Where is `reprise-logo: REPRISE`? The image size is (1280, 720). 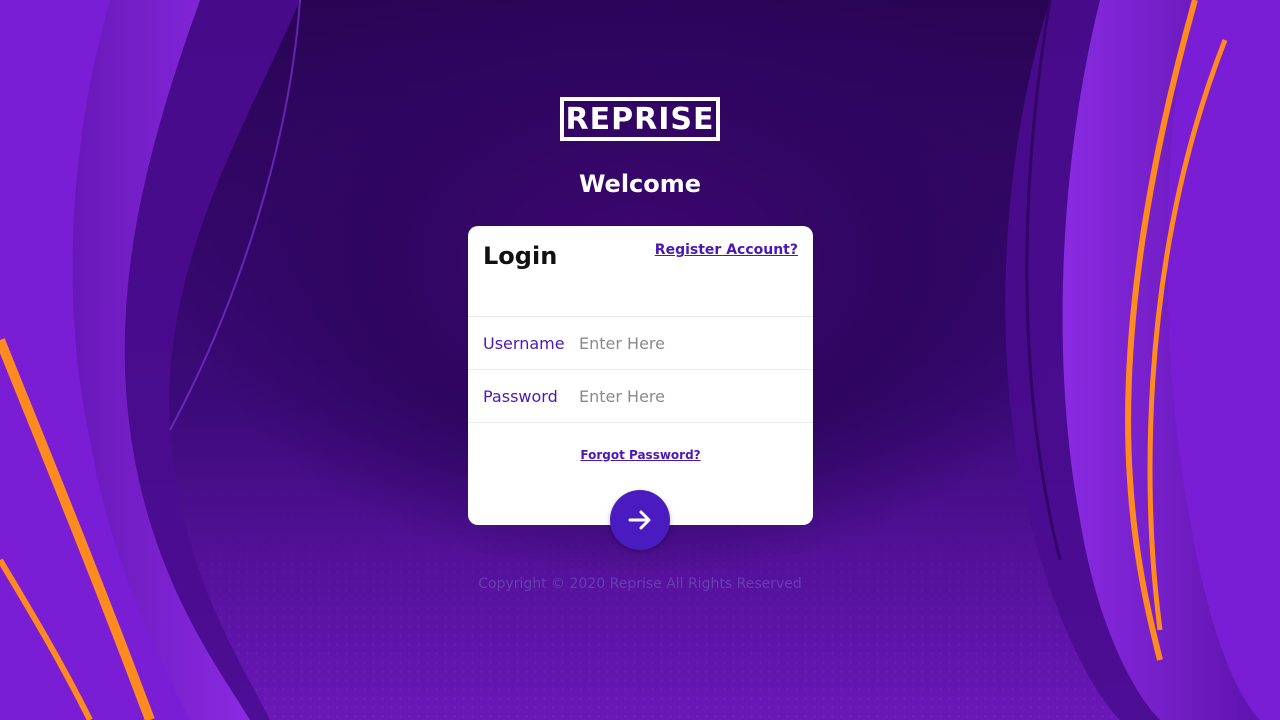
reprise-logo: REPRISE is located at coordinates (640, 119).